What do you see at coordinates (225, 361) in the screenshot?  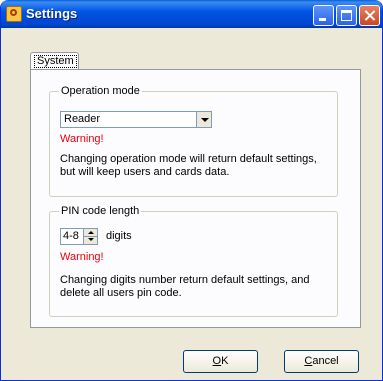 I see `ok-label: K` at bounding box center [225, 361].